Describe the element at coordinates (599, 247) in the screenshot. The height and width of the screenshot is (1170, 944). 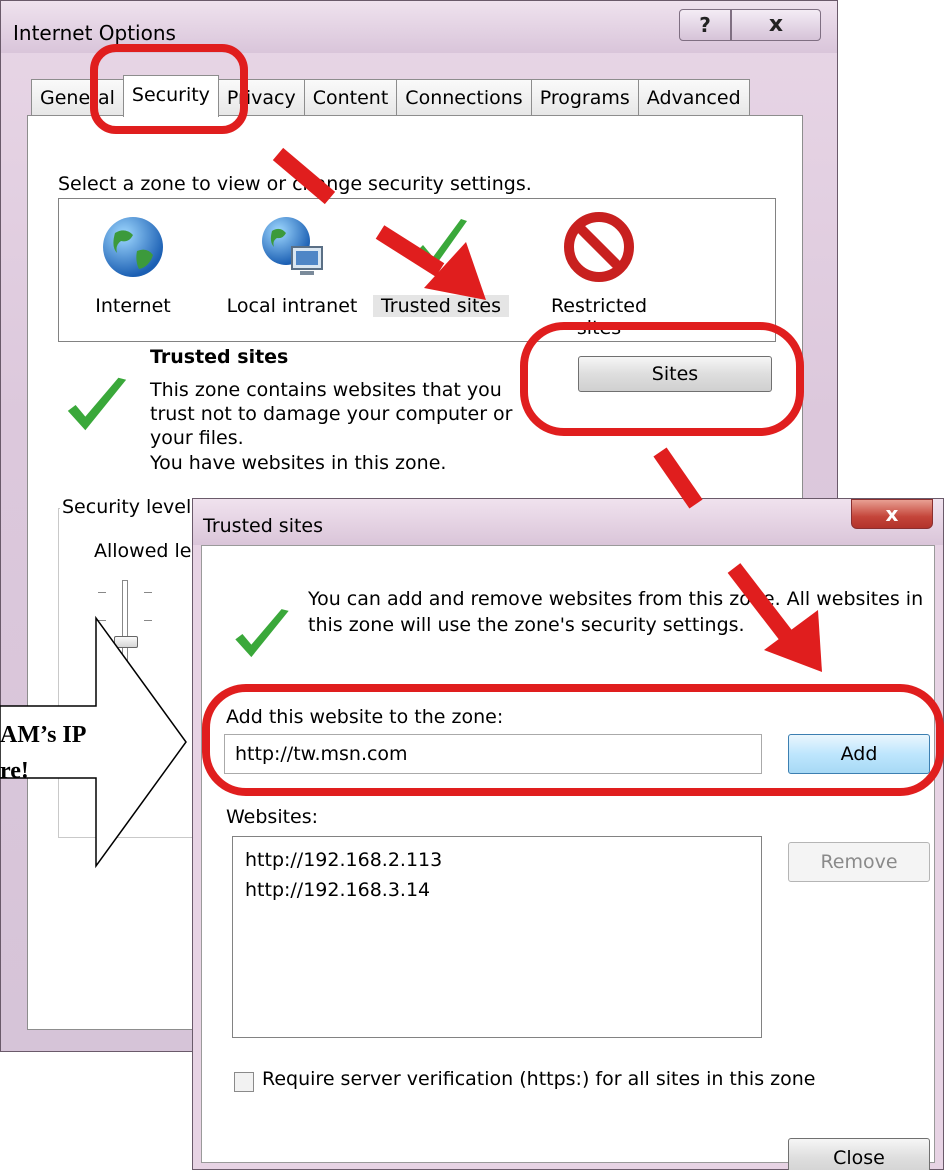
I see `prohibited-icon` at that location.